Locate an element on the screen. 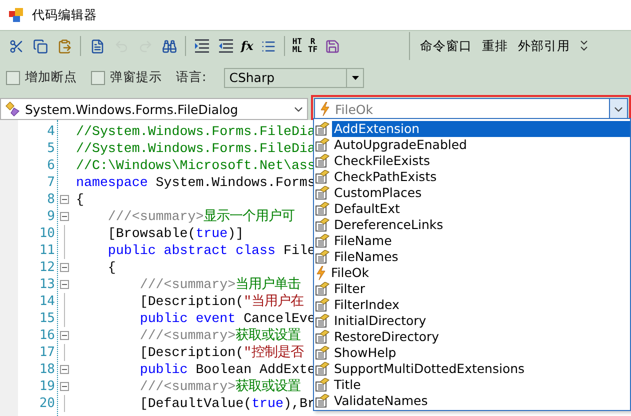 The height and width of the screenshot is (416, 631). code-line: public event CancelEve is located at coordinates (227, 318).